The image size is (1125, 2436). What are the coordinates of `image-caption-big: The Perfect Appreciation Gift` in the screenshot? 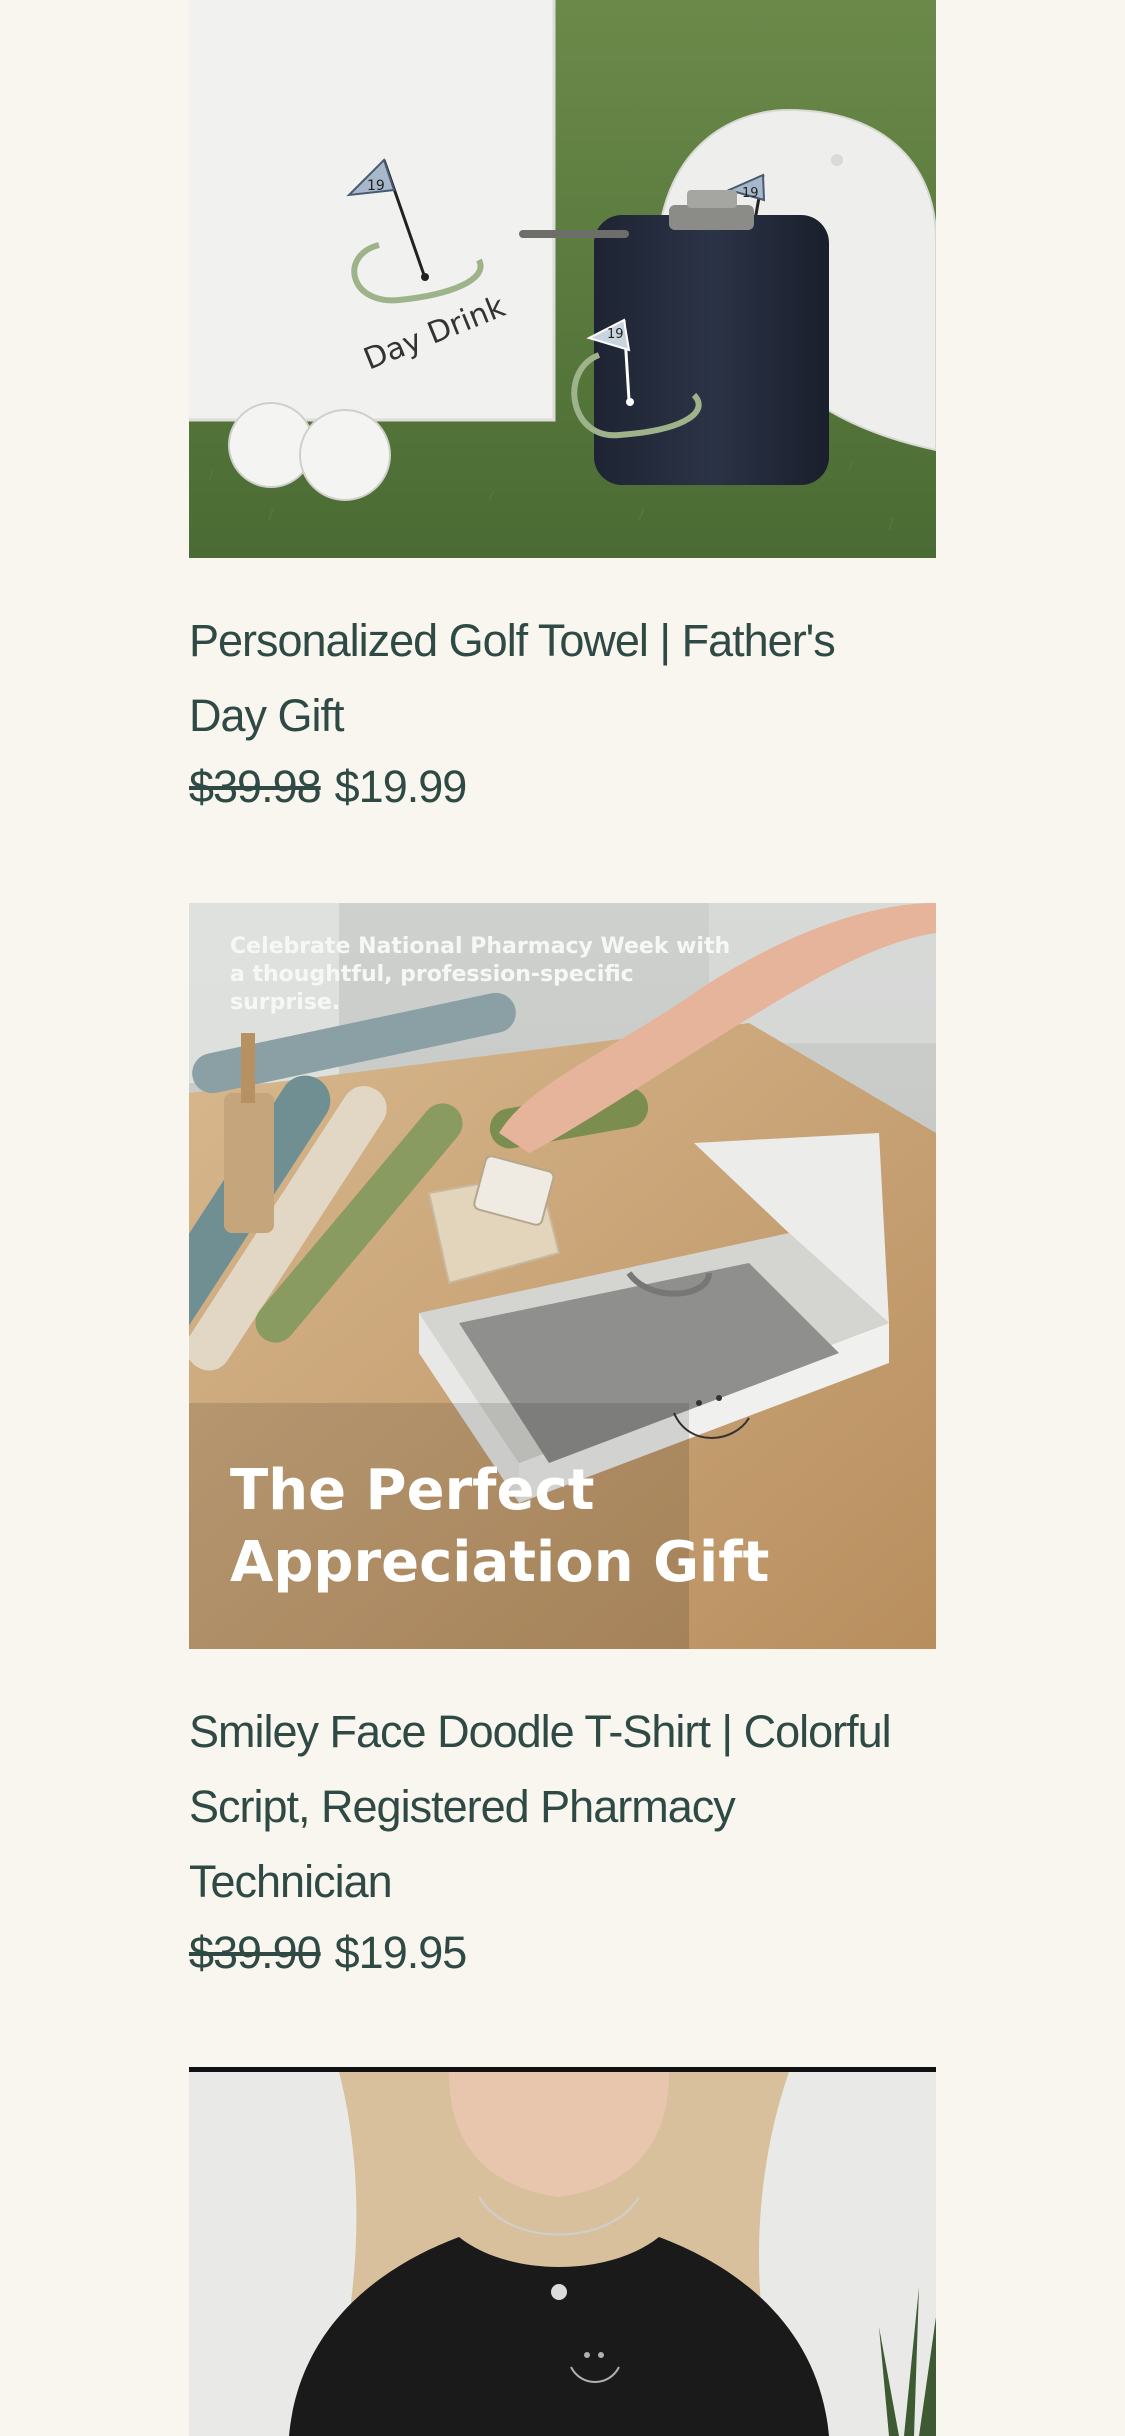 It's located at (510, 1527).